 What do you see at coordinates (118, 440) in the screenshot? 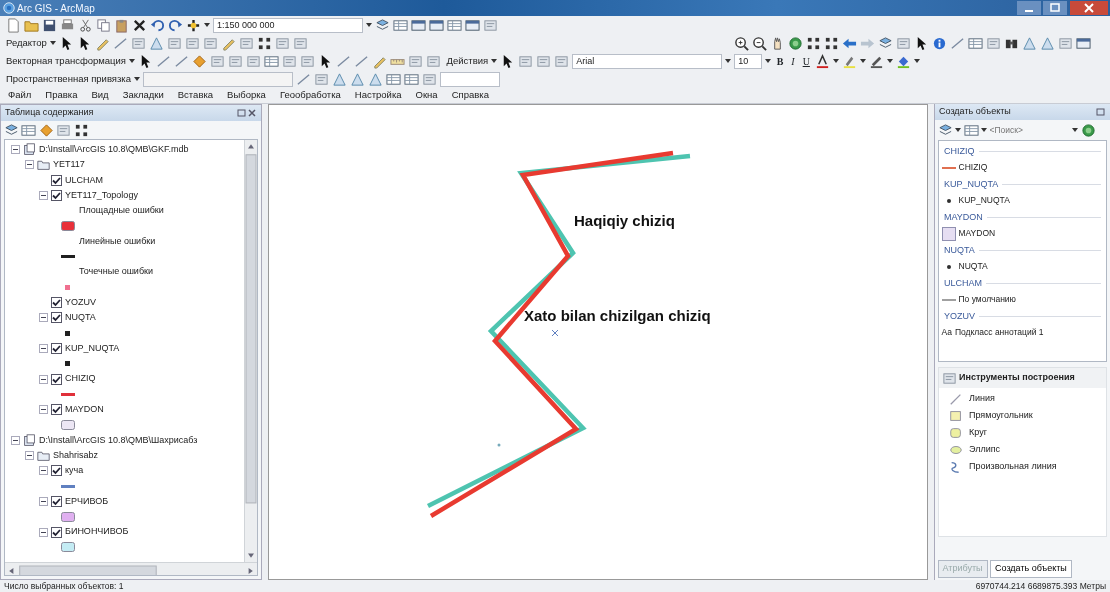
I see `database-name: D:\Install\ArcGIS 10.8\QMB\Шахрисабз` at bounding box center [118, 440].